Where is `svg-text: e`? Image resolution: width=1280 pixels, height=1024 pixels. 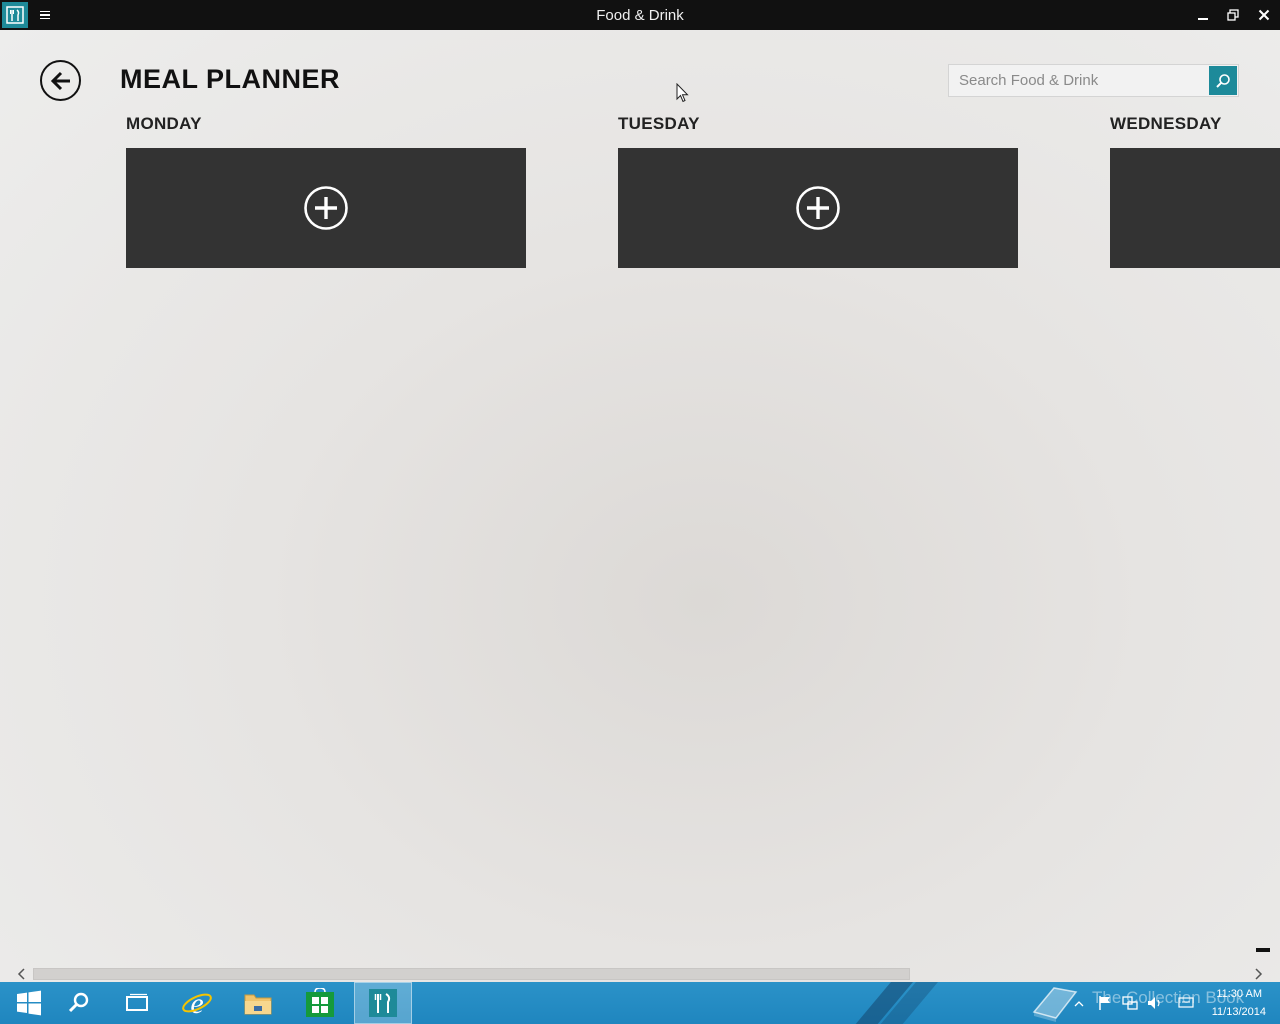
svg-text: e is located at coordinates (196, 1003).